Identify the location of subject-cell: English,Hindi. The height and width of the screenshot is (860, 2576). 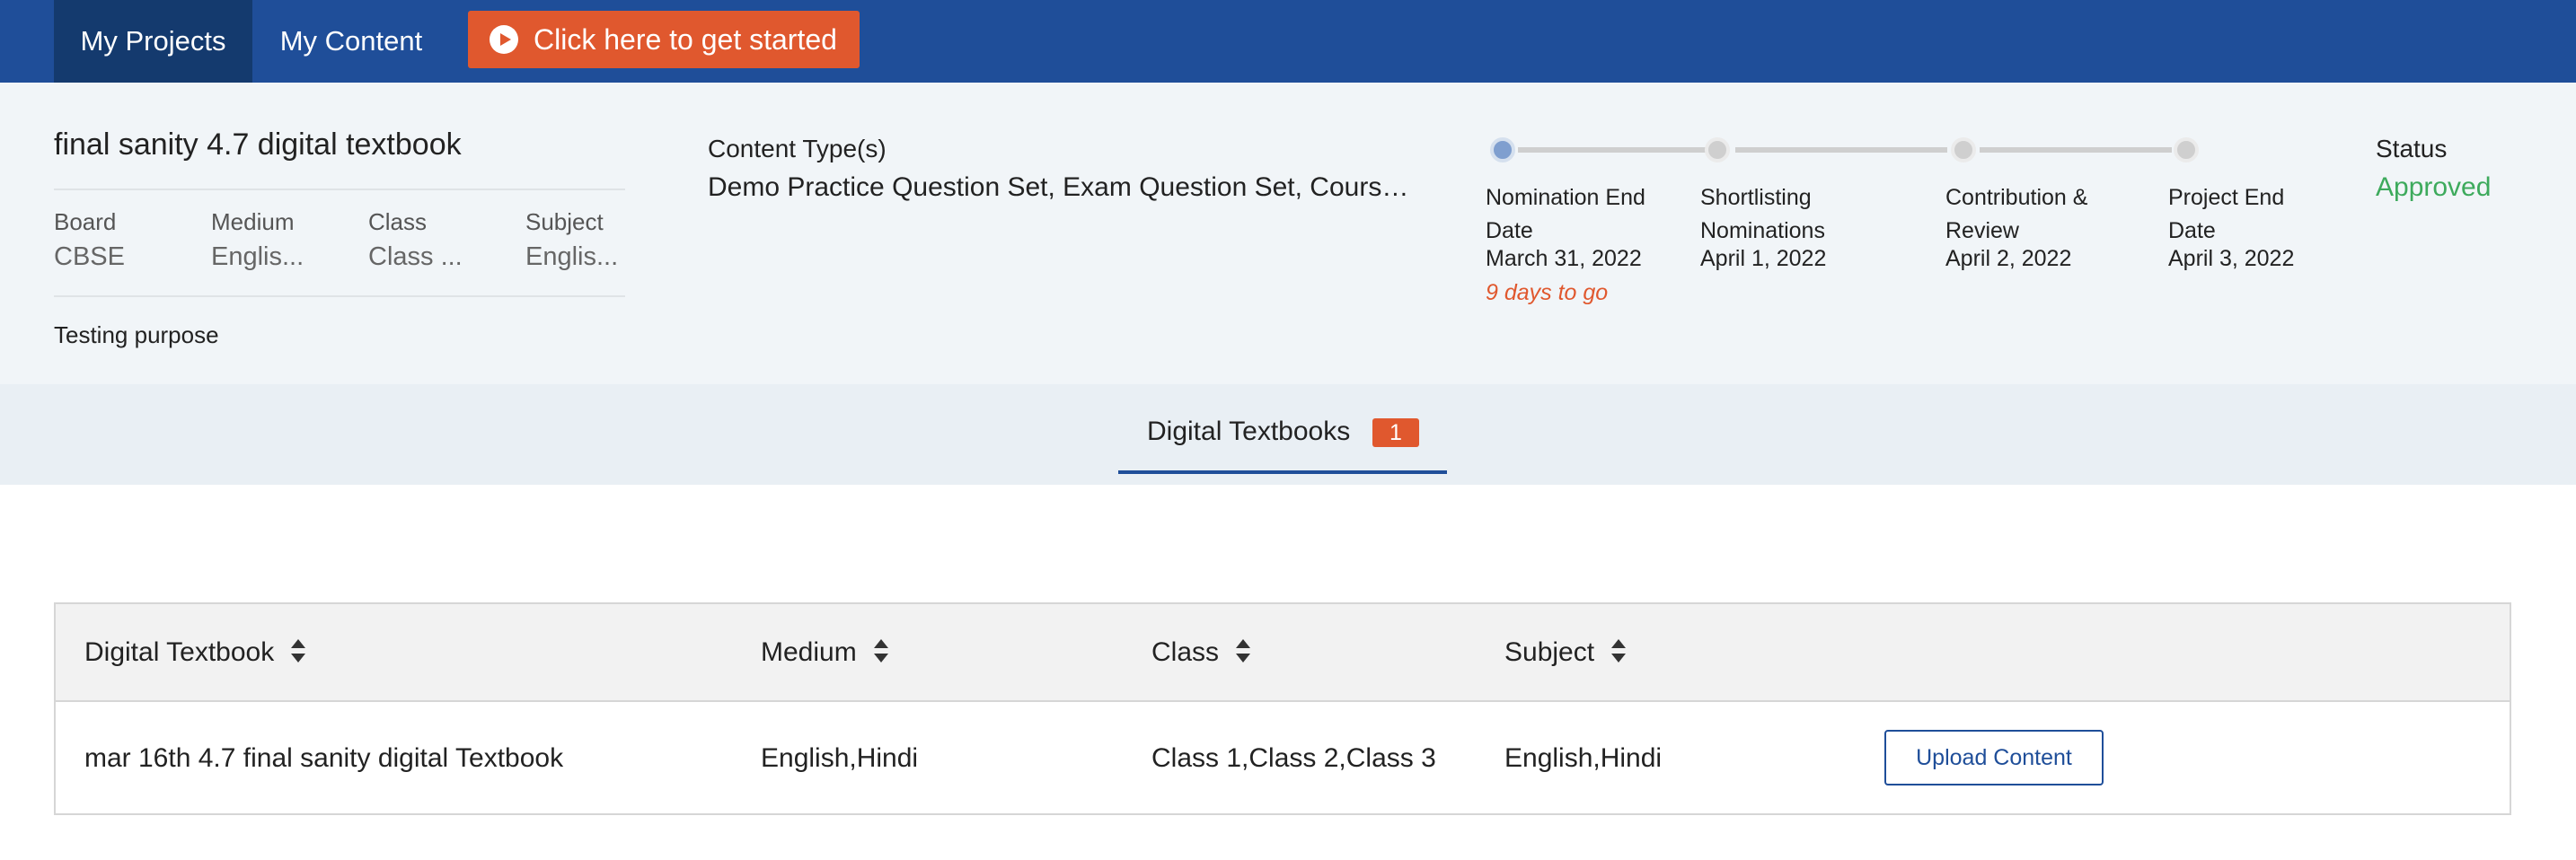
(1583, 758).